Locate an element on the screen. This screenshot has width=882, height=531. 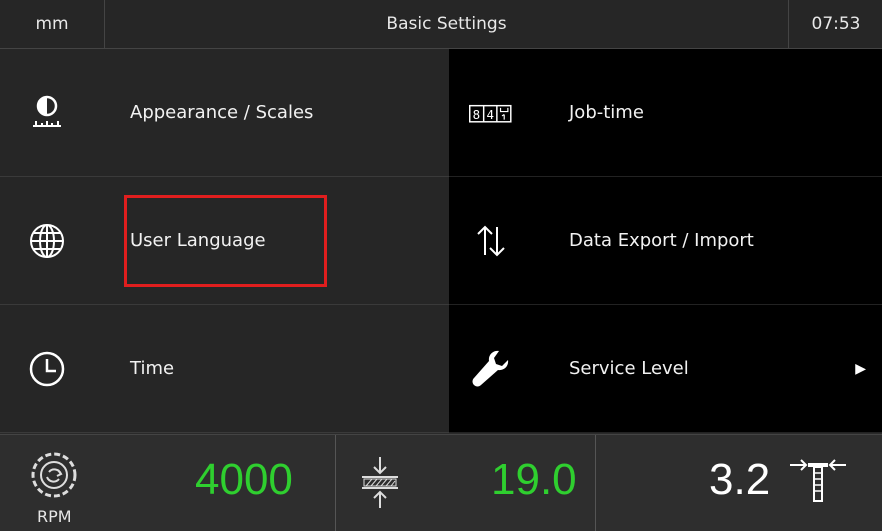
cut-width-panel: 3.2 is located at coordinates (739, 483).